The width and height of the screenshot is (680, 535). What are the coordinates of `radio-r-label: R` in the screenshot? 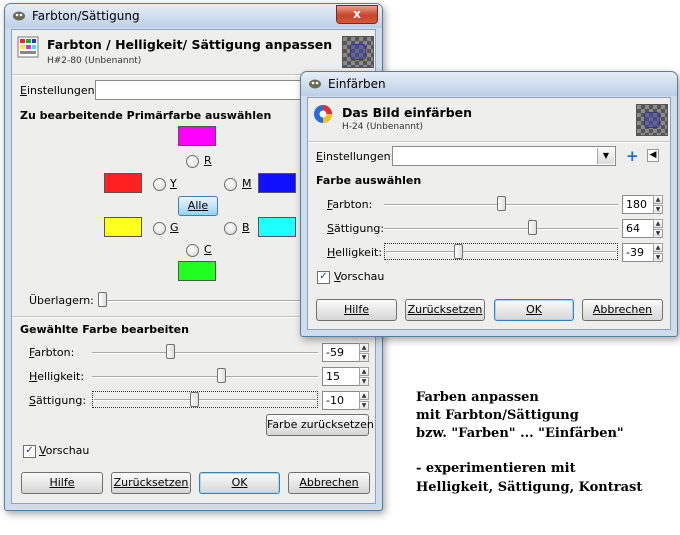 It's located at (208, 160).